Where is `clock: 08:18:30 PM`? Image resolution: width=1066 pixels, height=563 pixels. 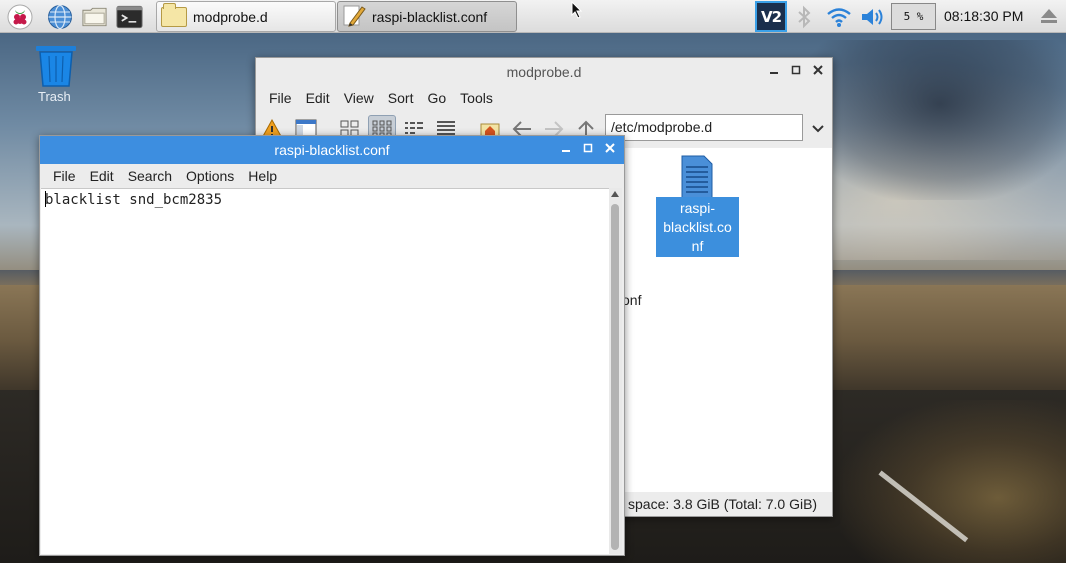 clock: 08:18:30 PM is located at coordinates (983, 16).